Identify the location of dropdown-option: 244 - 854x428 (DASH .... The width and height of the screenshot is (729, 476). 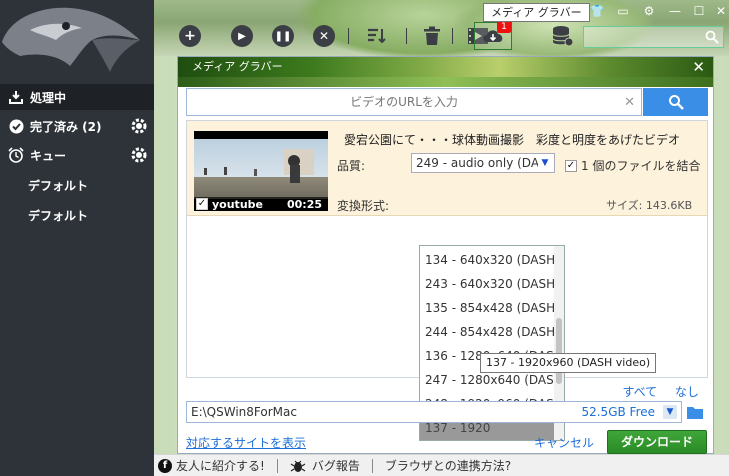
(487, 332).